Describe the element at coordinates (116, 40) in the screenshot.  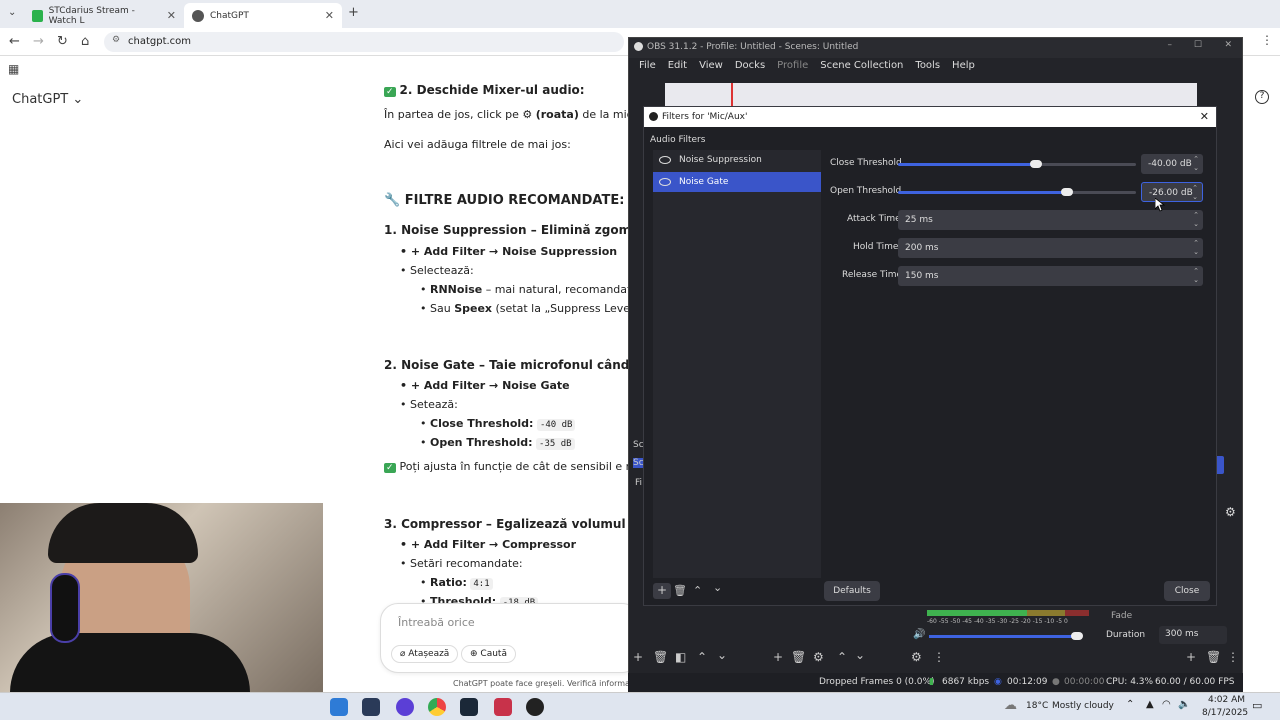
I see `site-info-icon: ⚙` at that location.